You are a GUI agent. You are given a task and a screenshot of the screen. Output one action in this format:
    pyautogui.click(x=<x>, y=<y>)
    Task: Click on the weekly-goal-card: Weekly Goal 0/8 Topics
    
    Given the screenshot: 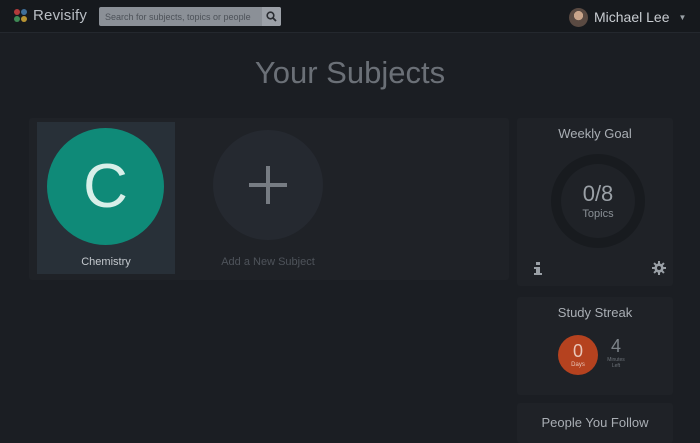 What is the action you would take?
    pyautogui.click(x=595, y=202)
    